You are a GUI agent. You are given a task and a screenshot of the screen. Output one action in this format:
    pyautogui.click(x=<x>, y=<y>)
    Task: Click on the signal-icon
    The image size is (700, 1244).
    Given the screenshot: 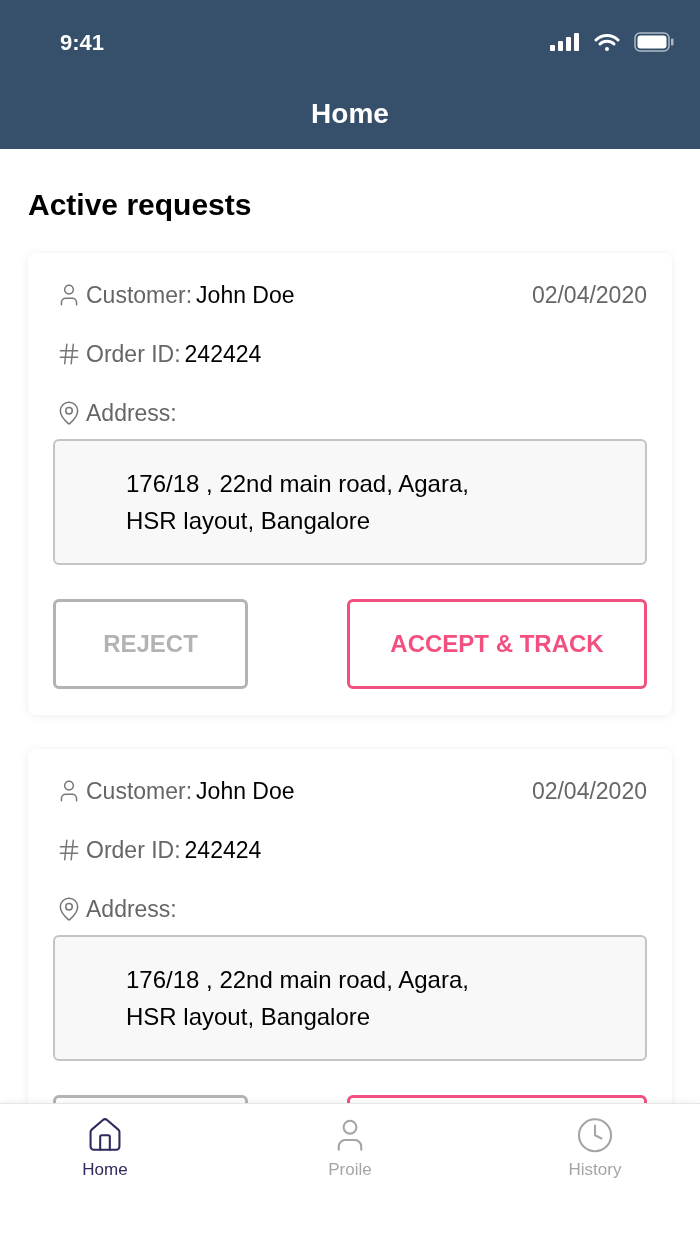 What is the action you would take?
    pyautogui.click(x=565, y=42)
    